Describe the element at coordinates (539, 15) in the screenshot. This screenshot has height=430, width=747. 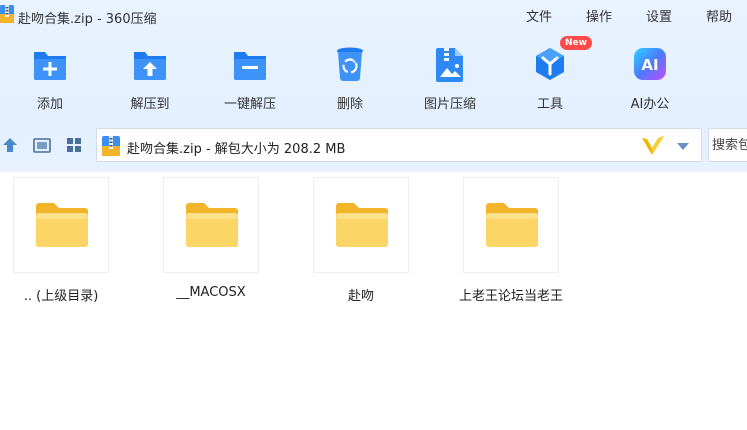
I see `menu-file: 文件` at that location.